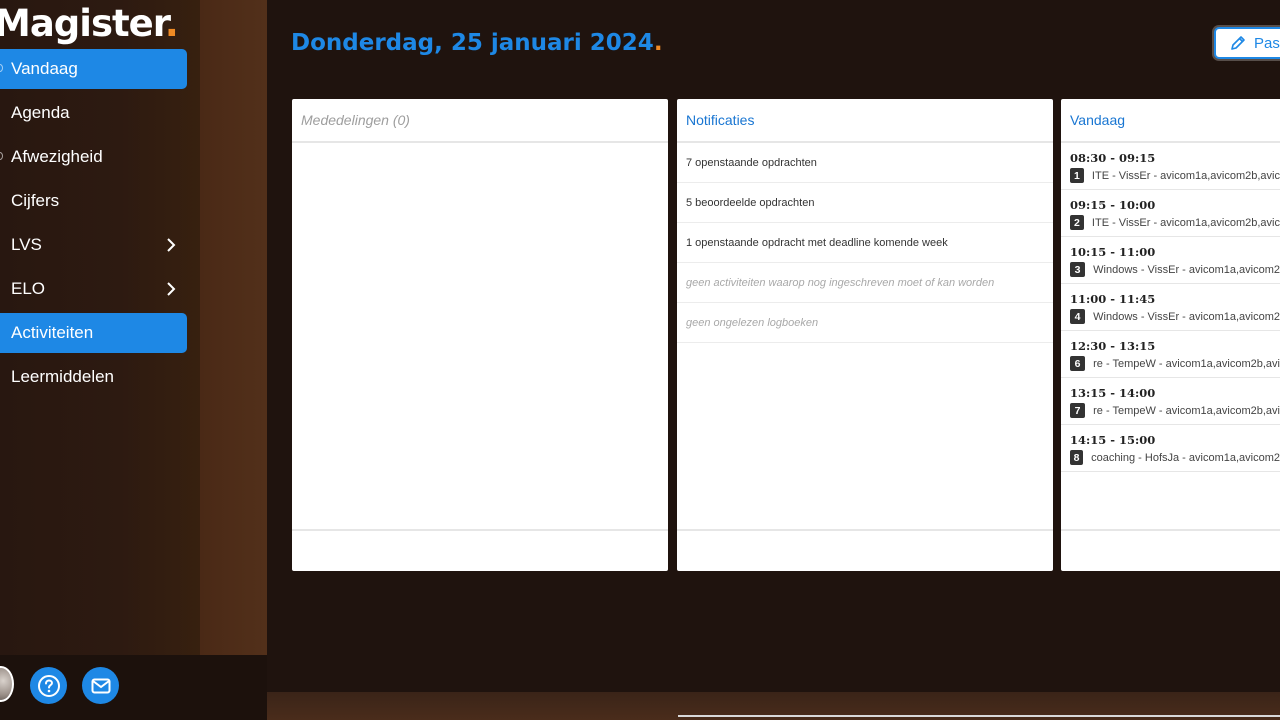  Describe the element at coordinates (44, 68) in the screenshot. I see `sidebar-item-label: Vandaag` at that location.